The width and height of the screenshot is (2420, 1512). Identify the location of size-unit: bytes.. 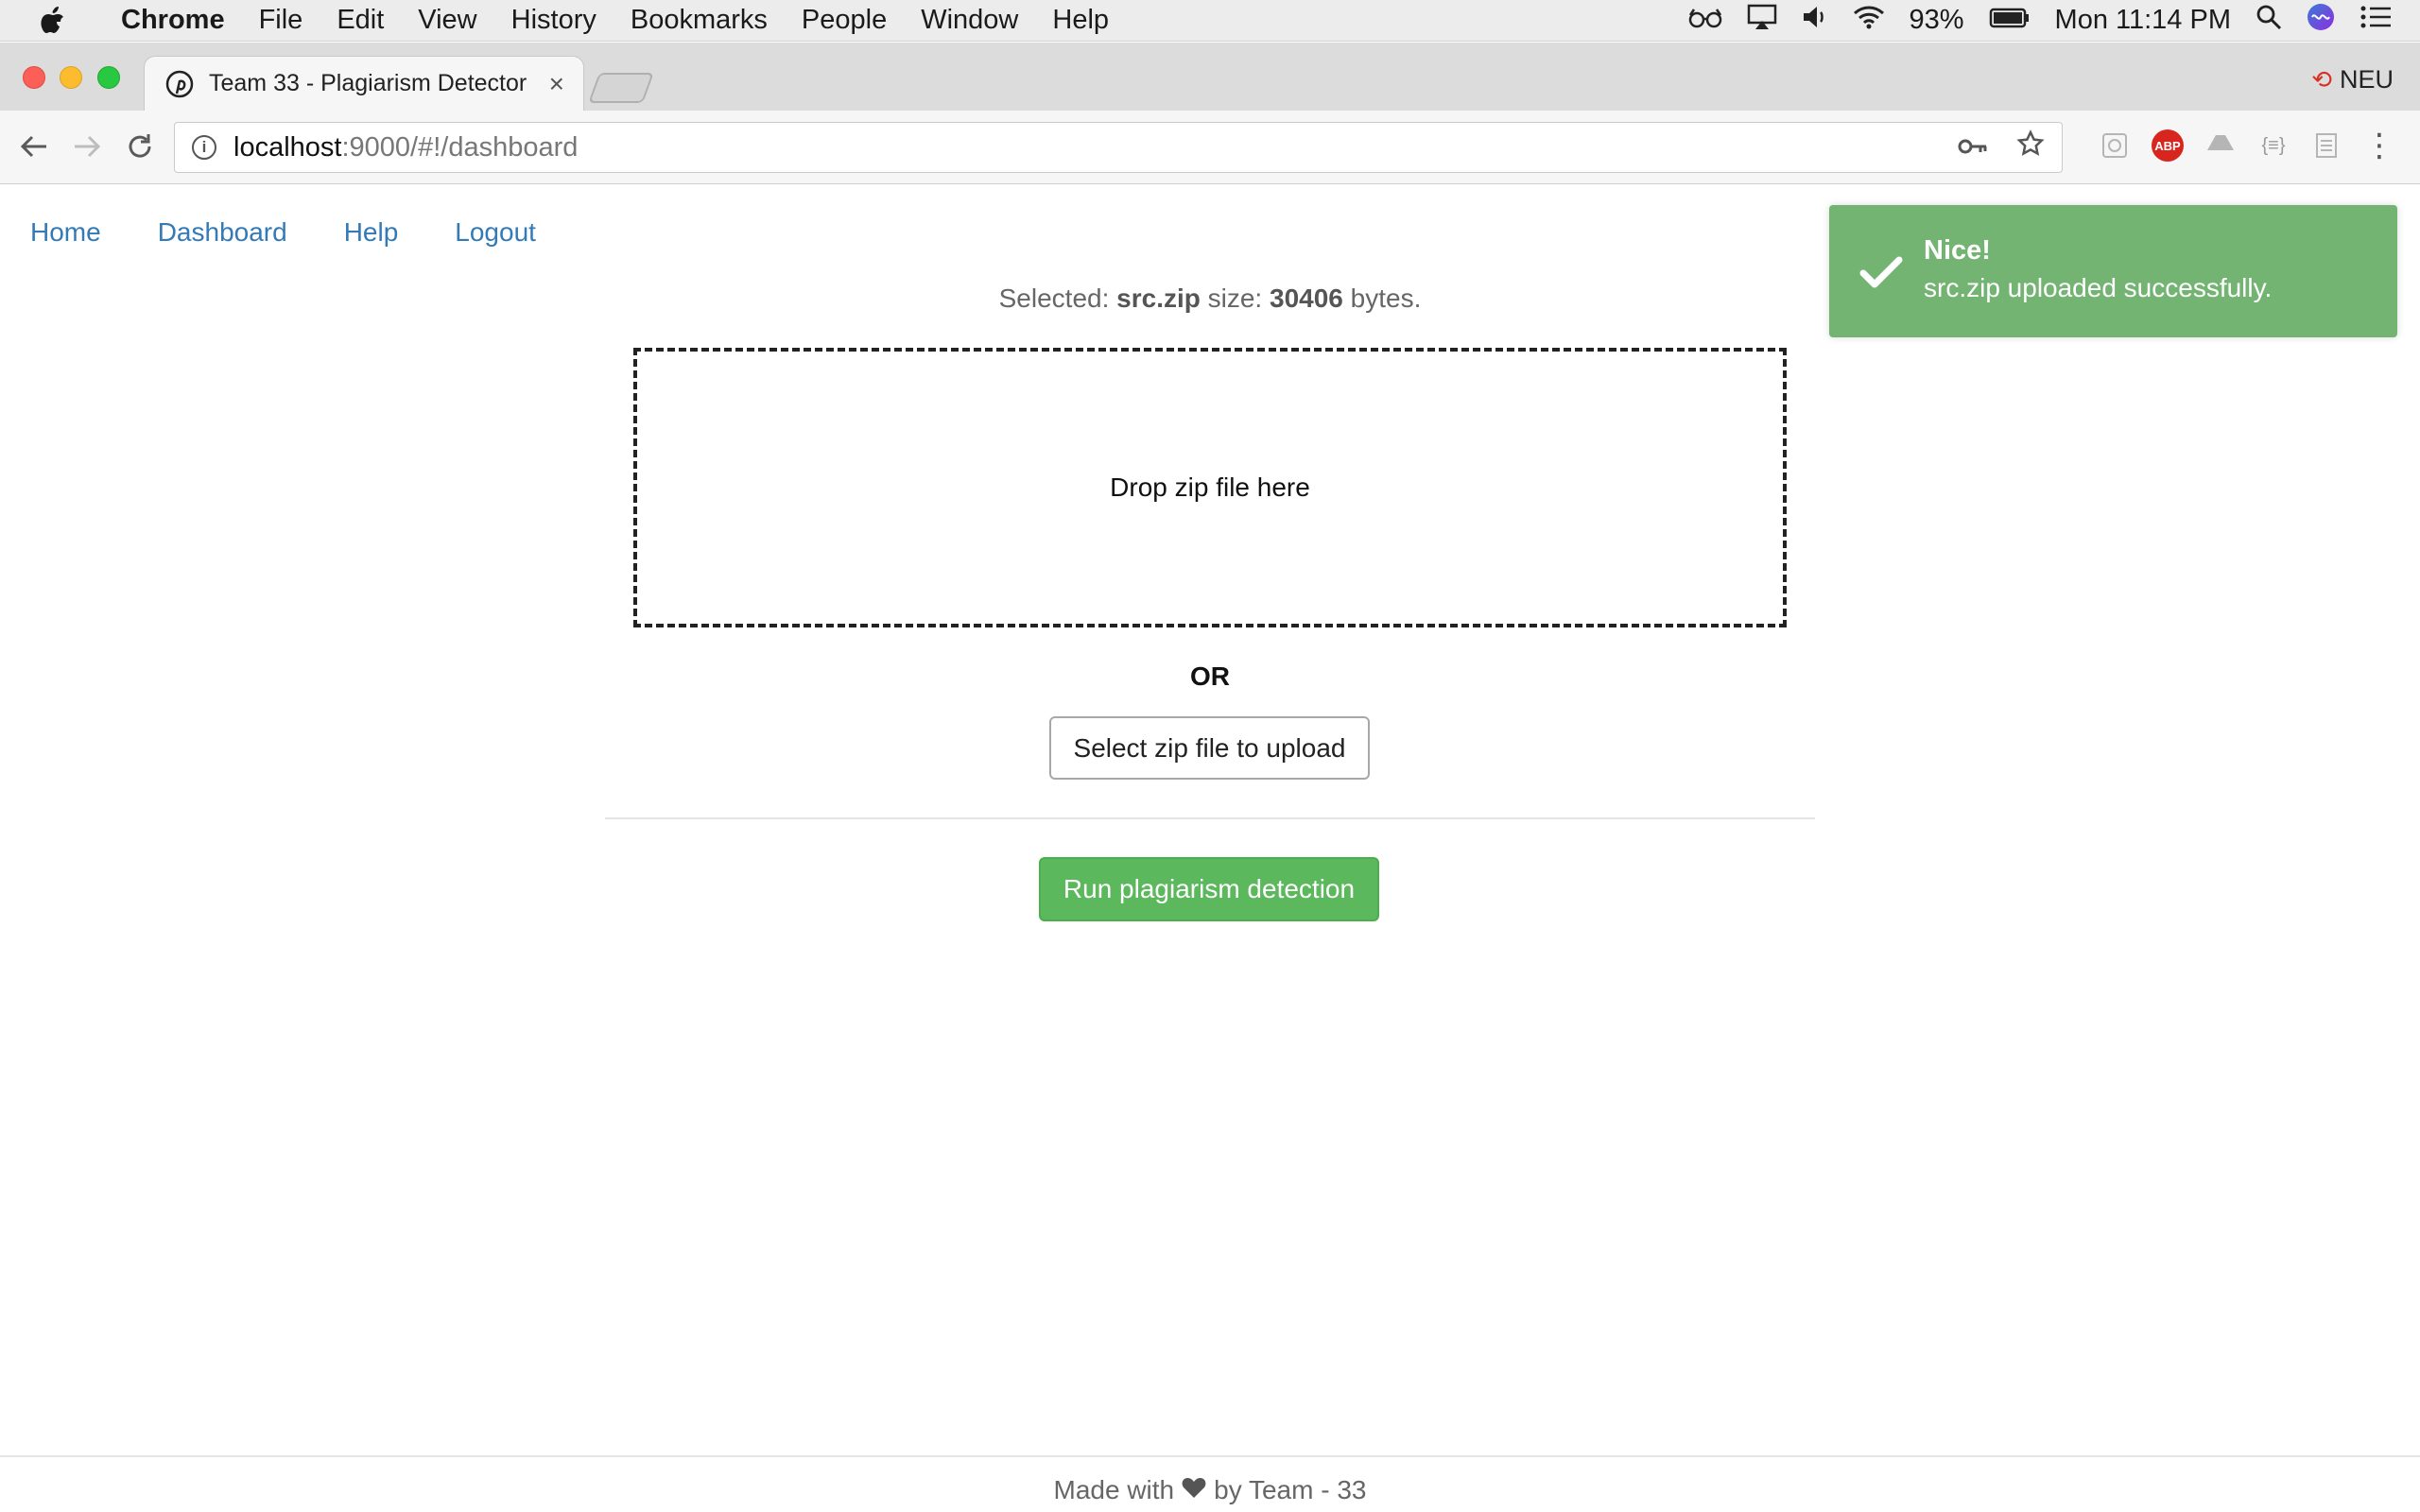
(1386, 298).